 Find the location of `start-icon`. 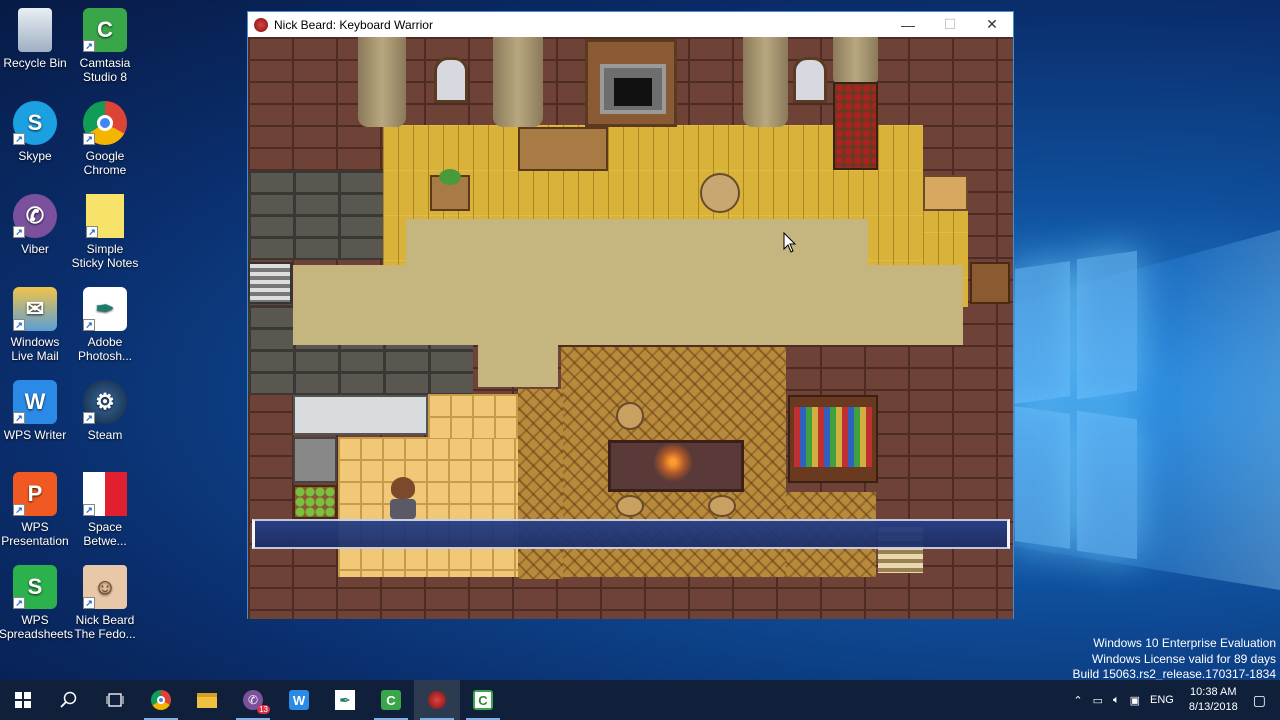

start-icon is located at coordinates (23, 700).